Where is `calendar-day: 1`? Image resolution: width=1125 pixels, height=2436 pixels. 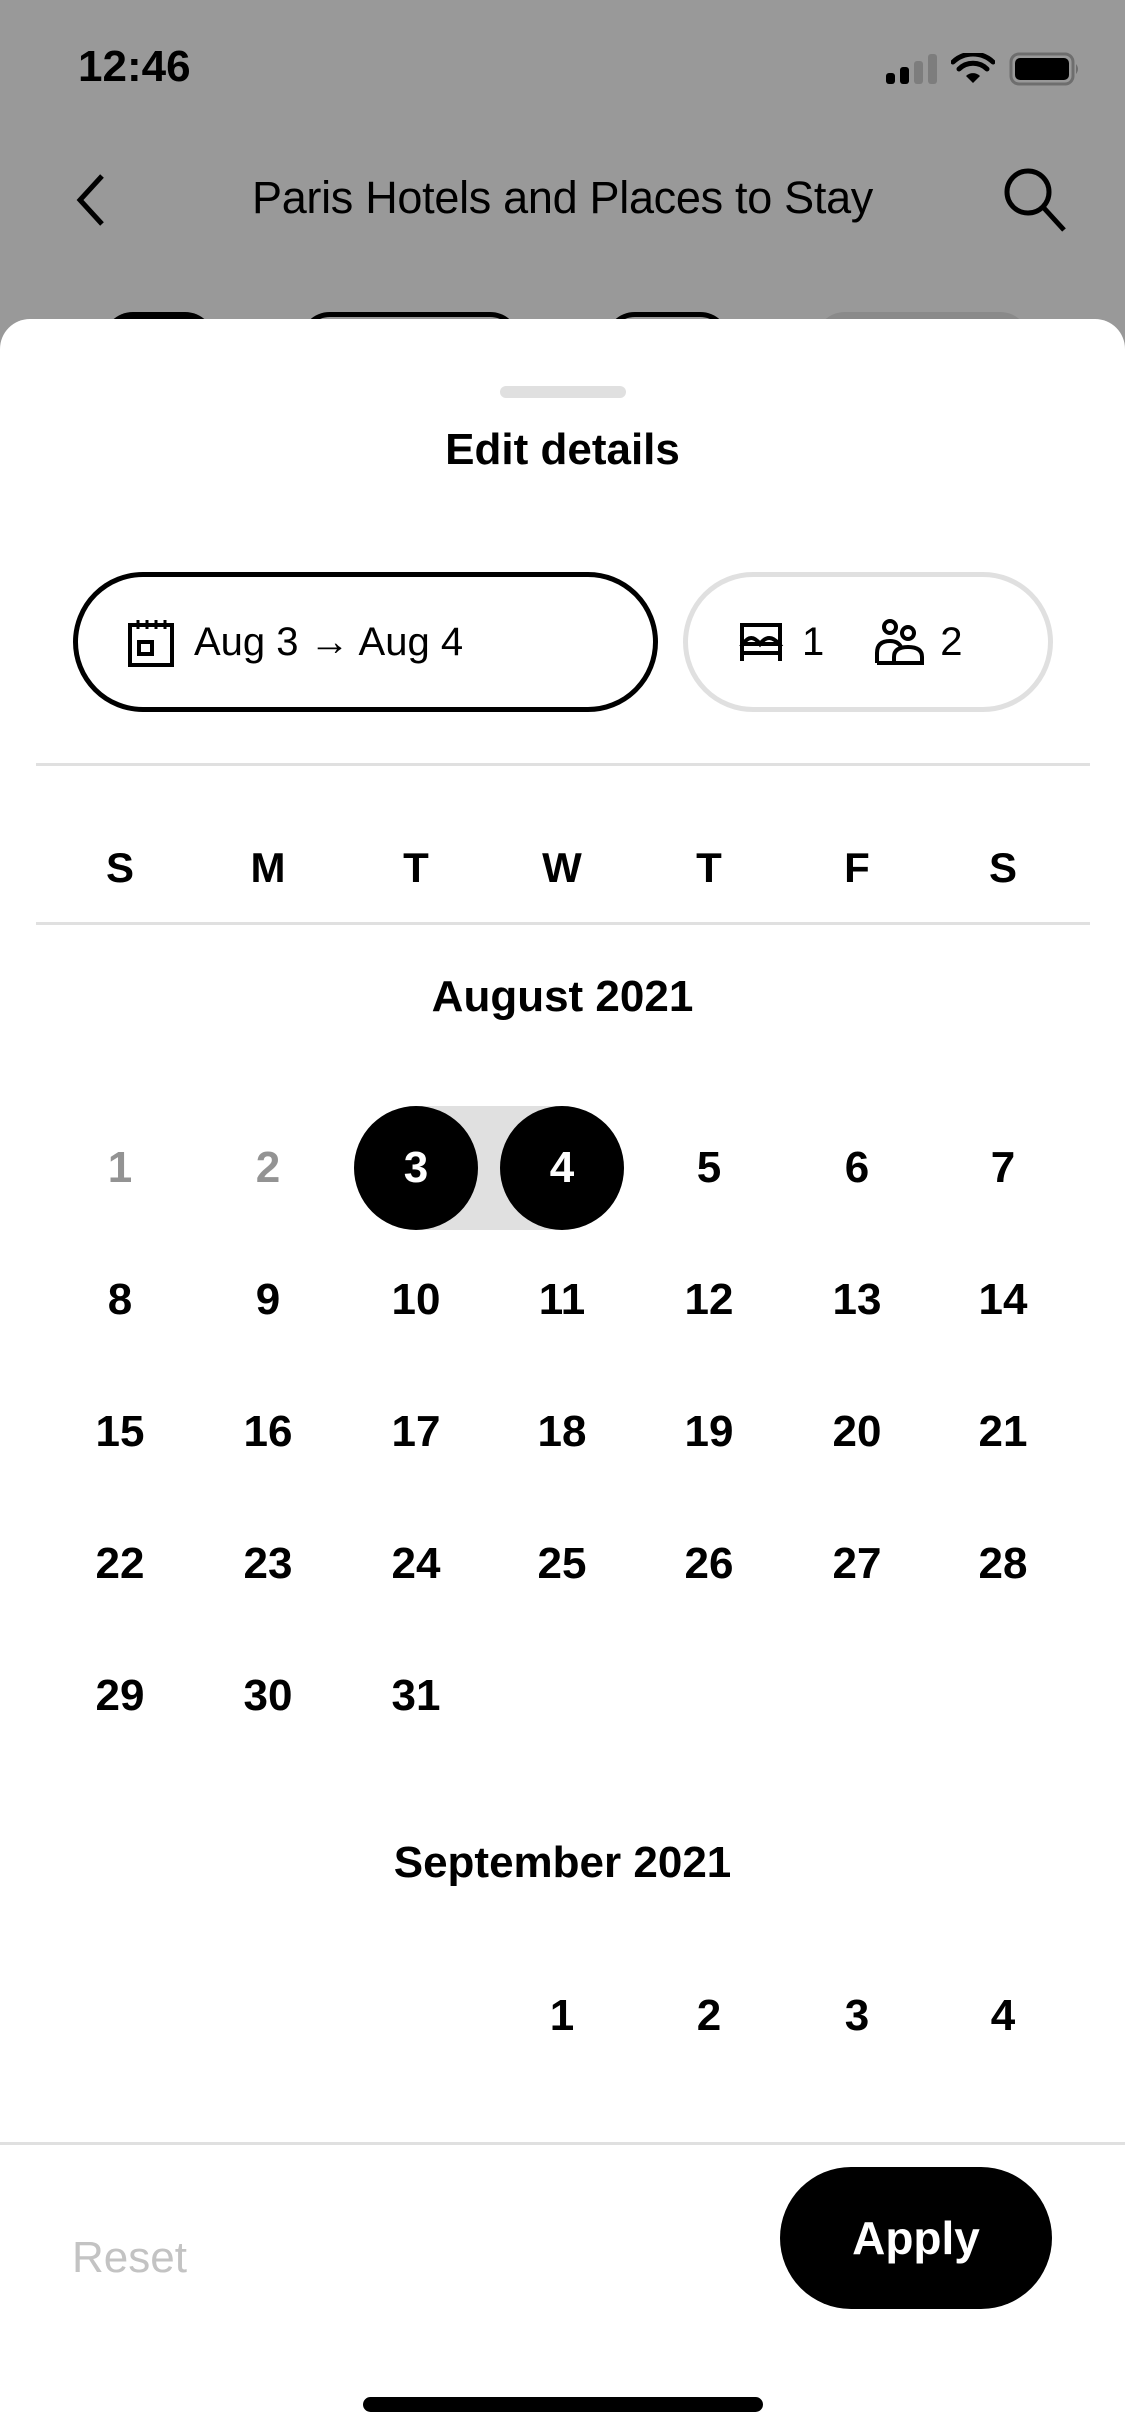
calendar-day: 1 is located at coordinates (562, 1996).